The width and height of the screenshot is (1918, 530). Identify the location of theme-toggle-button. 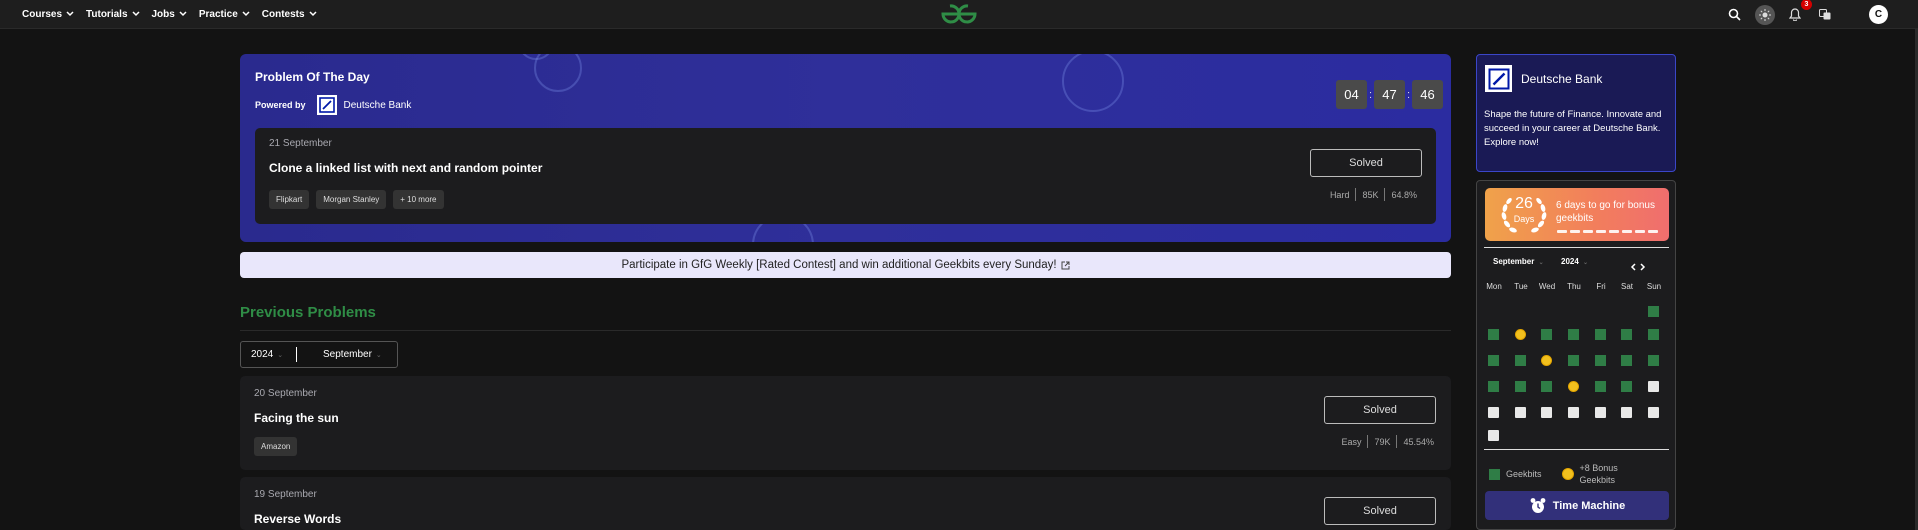
(1765, 14).